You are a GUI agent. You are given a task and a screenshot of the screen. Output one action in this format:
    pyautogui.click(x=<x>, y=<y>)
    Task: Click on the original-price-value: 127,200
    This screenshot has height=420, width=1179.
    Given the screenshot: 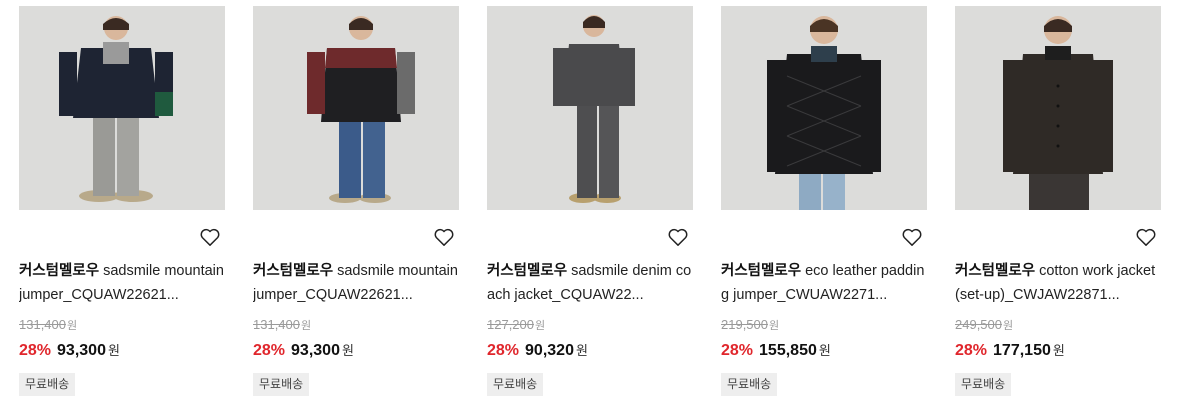 What is the action you would take?
    pyautogui.click(x=510, y=324)
    